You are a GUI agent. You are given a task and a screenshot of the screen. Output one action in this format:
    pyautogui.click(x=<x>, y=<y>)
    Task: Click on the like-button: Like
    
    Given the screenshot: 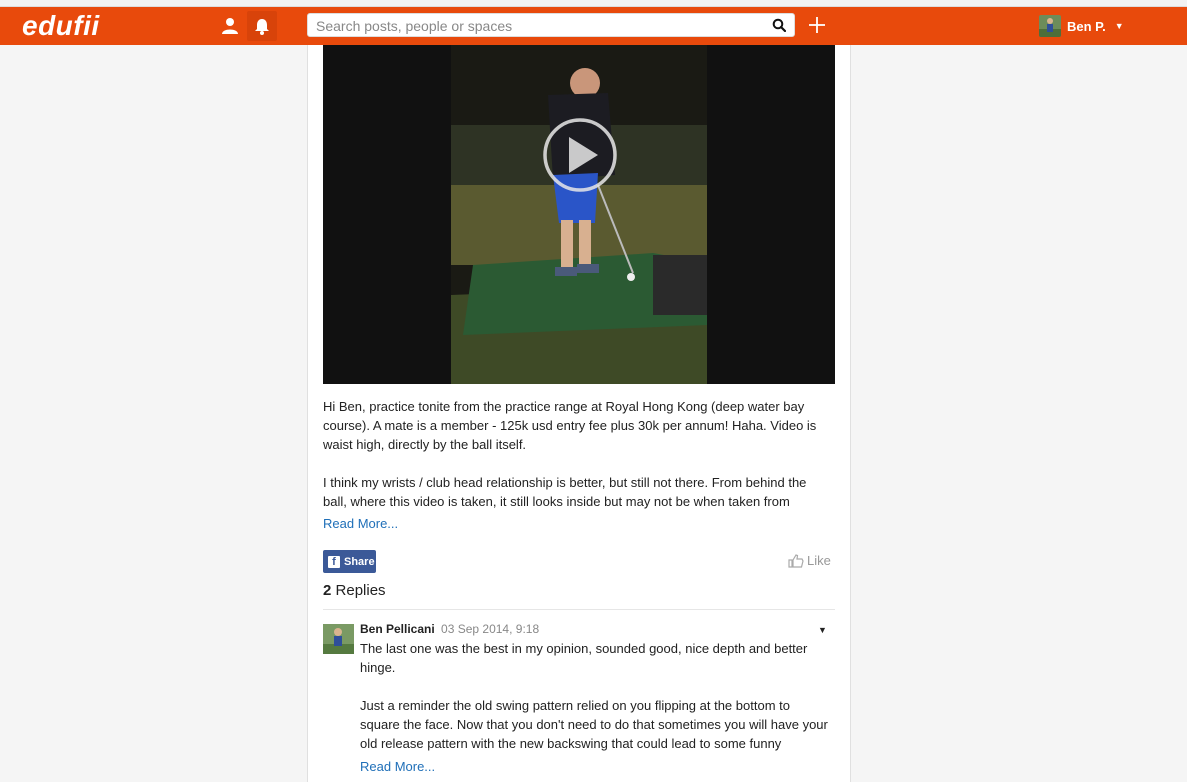 What is the action you would take?
    pyautogui.click(x=809, y=560)
    